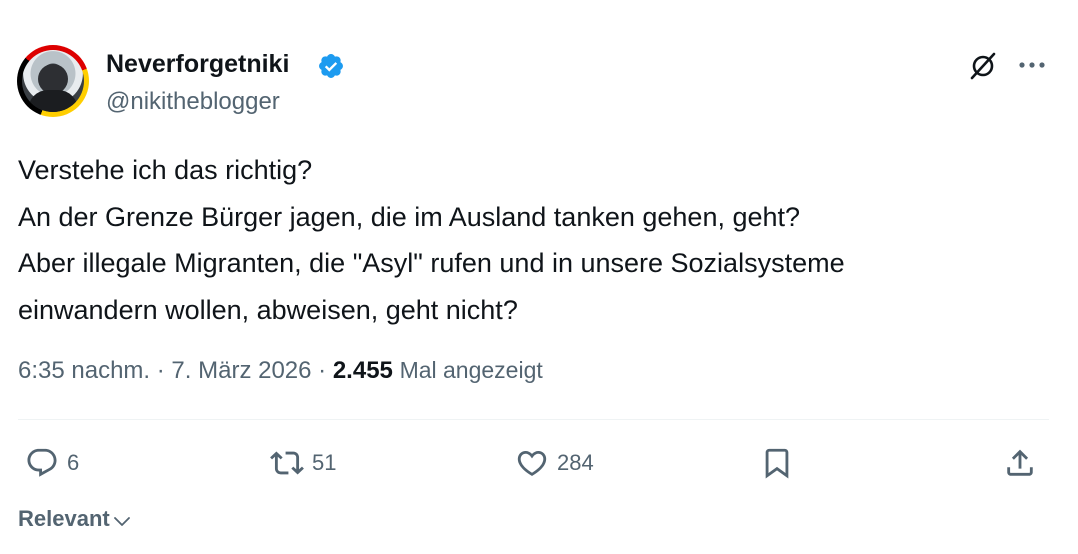  Describe the element at coordinates (42, 462) in the screenshot. I see `reply-icon` at that location.